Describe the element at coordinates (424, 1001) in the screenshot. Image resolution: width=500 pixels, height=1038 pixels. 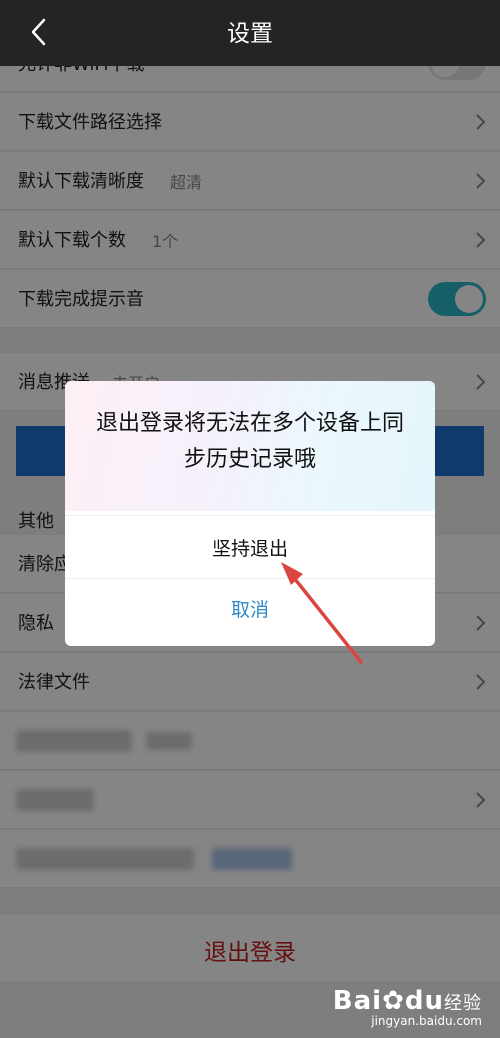
I see `watermark-brand2: du` at that location.